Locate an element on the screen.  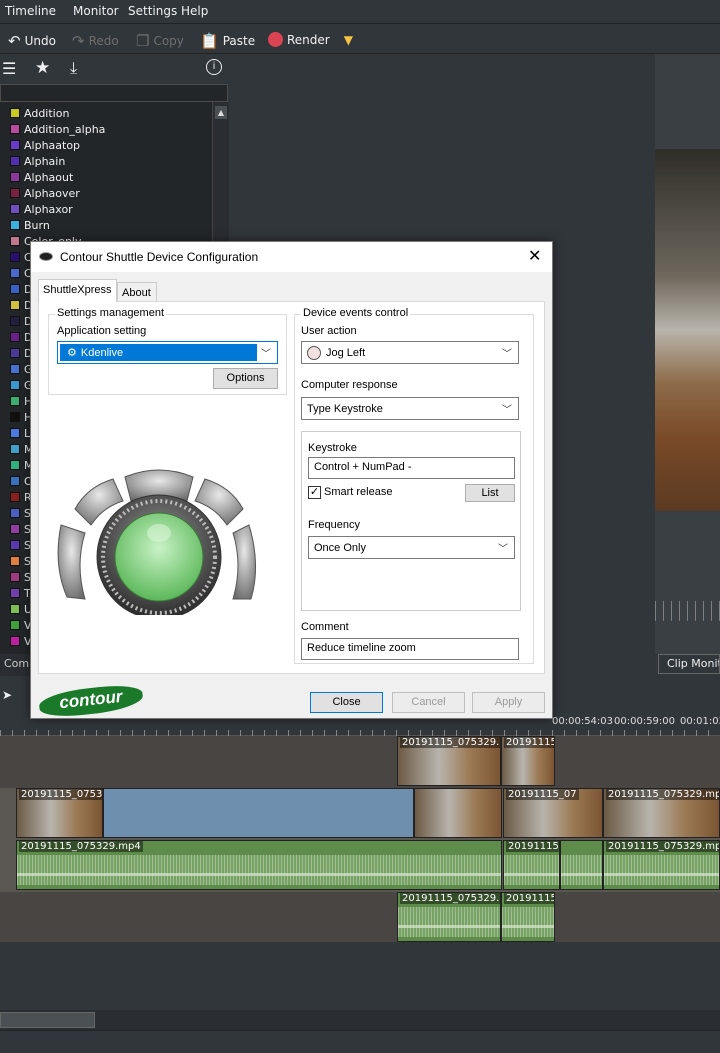
audio-clip is located at coordinates (581, 865).